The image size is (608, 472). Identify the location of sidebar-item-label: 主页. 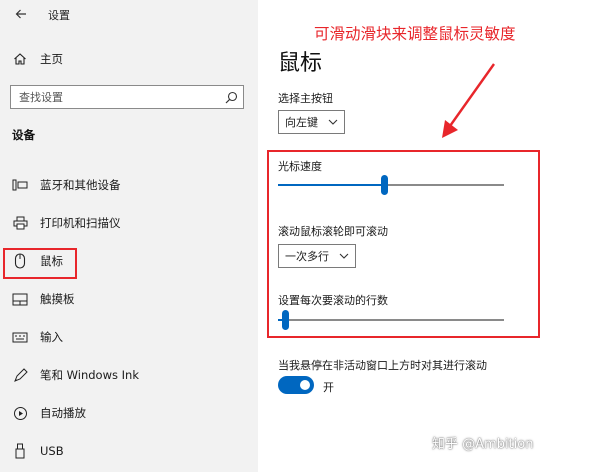
(51, 59).